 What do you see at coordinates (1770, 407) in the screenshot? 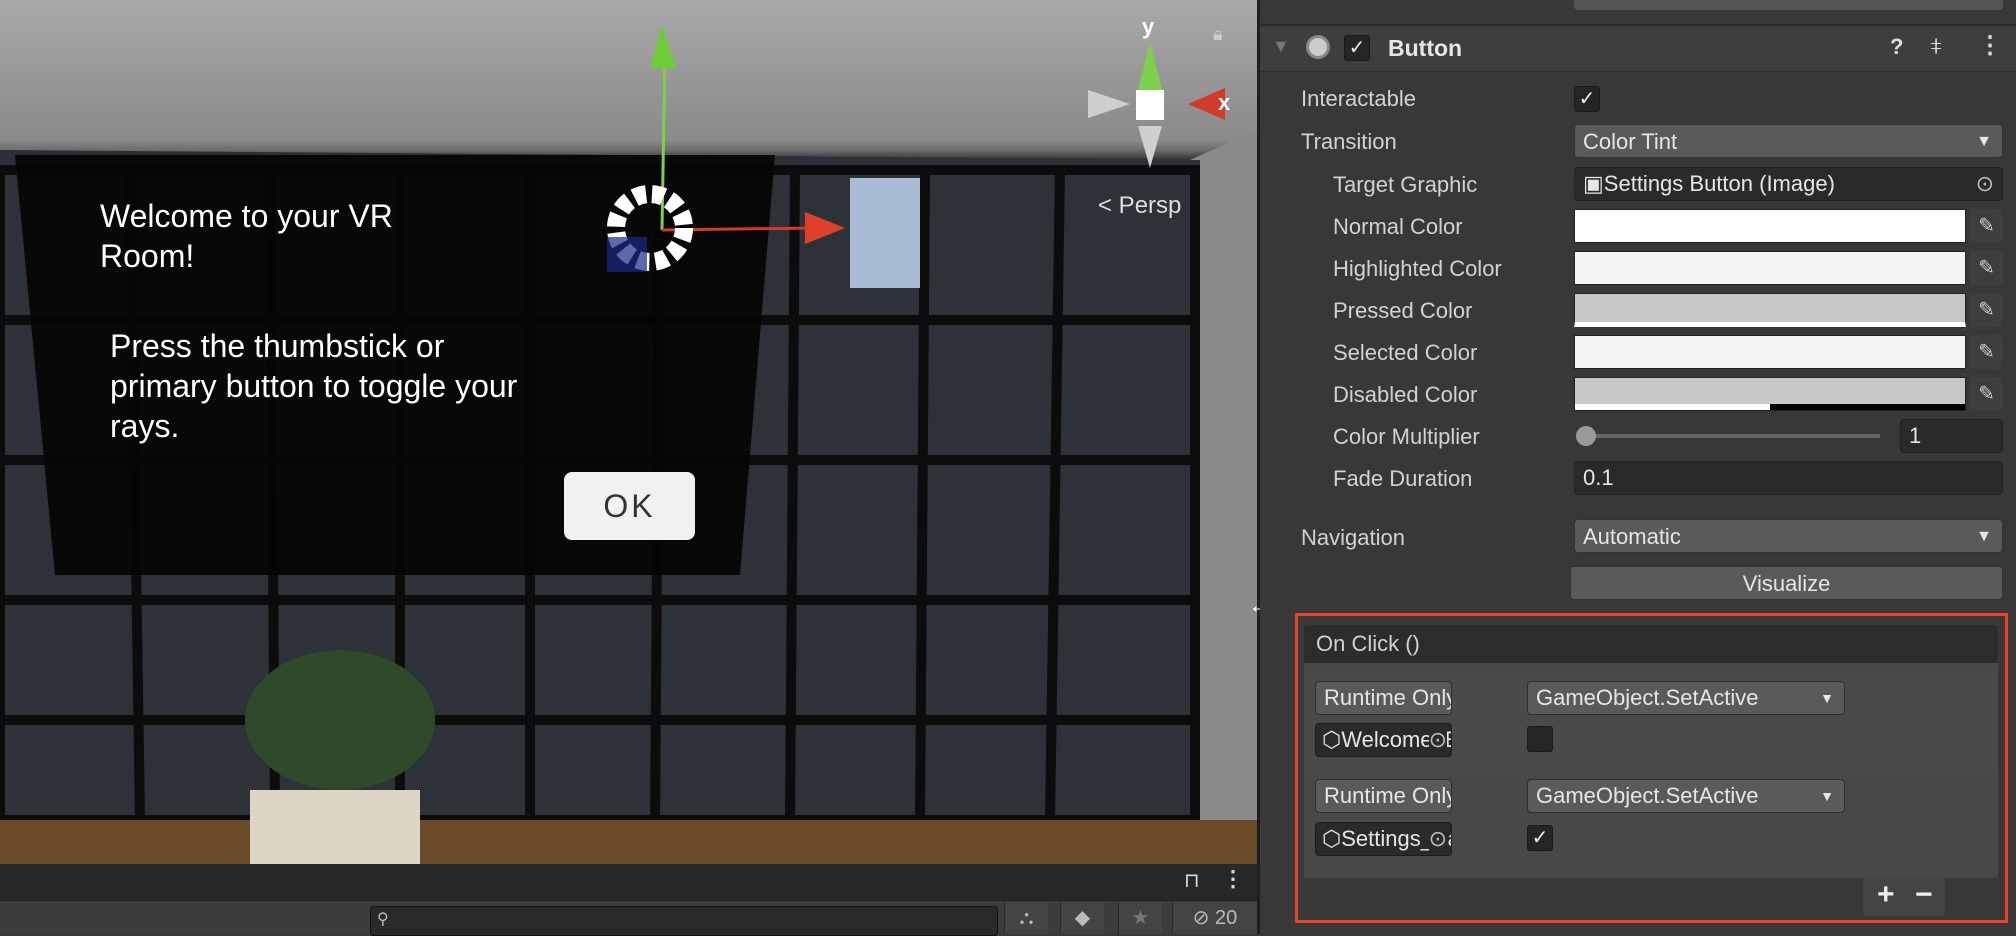
I see `alpha-bar` at bounding box center [1770, 407].